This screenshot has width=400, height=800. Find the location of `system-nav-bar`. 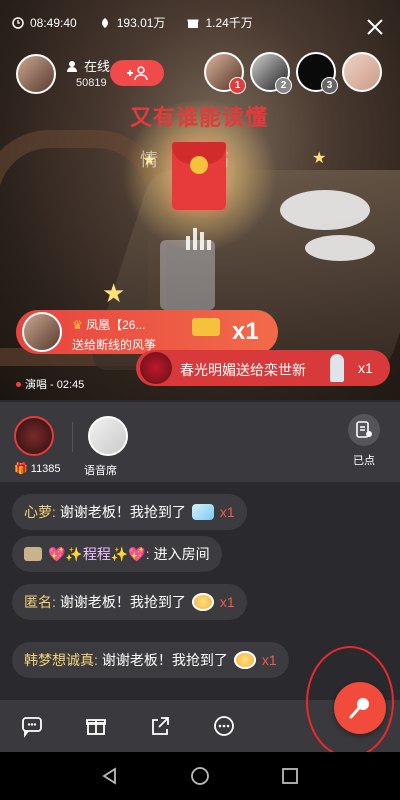

system-nav-bar is located at coordinates (200, 776).